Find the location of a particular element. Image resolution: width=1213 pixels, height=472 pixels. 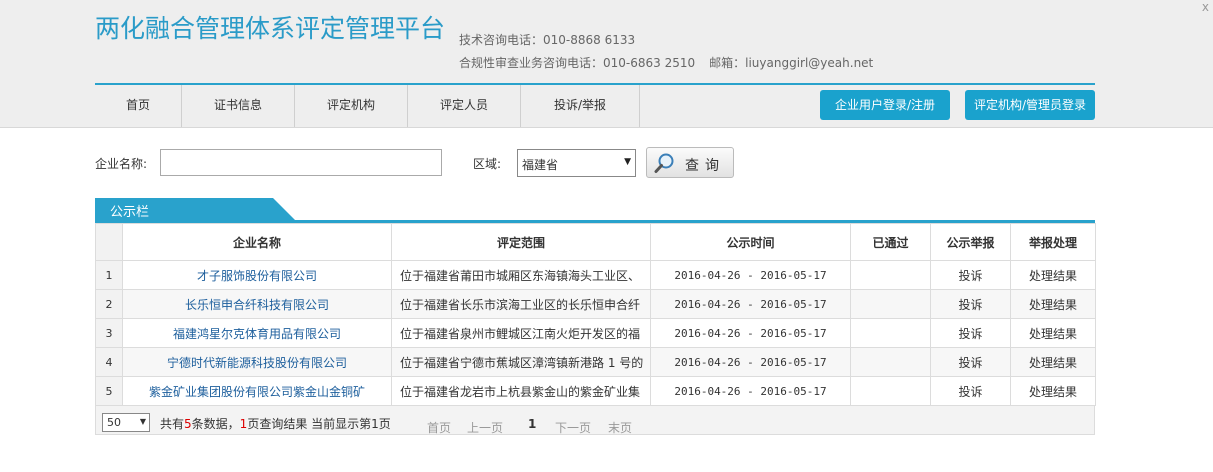

last-page-link: 末页 is located at coordinates (620, 427).